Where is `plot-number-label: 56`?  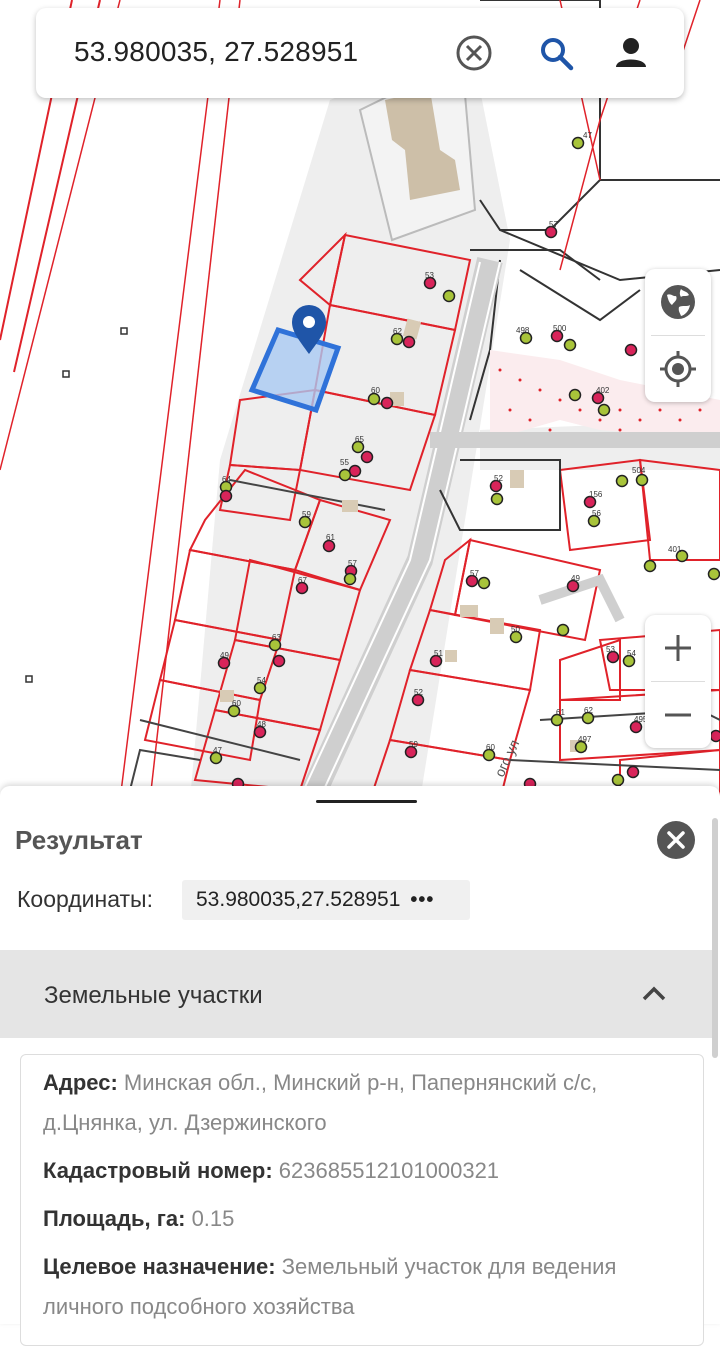 plot-number-label: 56 is located at coordinates (596, 513).